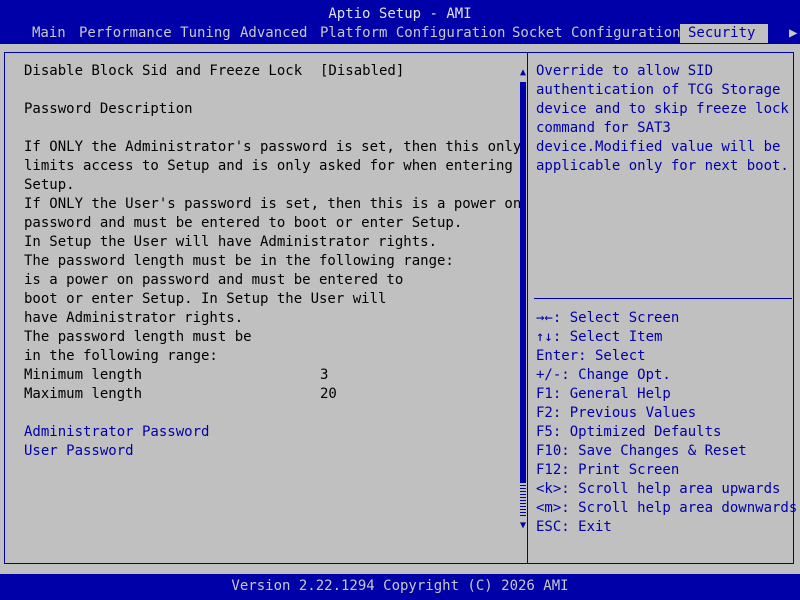 The height and width of the screenshot is (600, 800). What do you see at coordinates (121, 356) in the screenshot?
I see `description-line: in the following range:` at bounding box center [121, 356].